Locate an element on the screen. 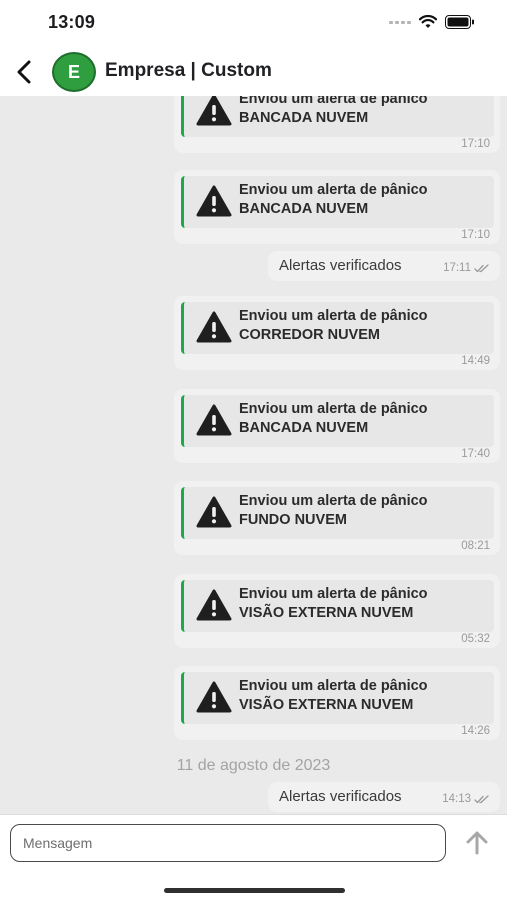 Image resolution: width=507 pixels, height=900 pixels. message-time: 05:32 is located at coordinates (475, 639).